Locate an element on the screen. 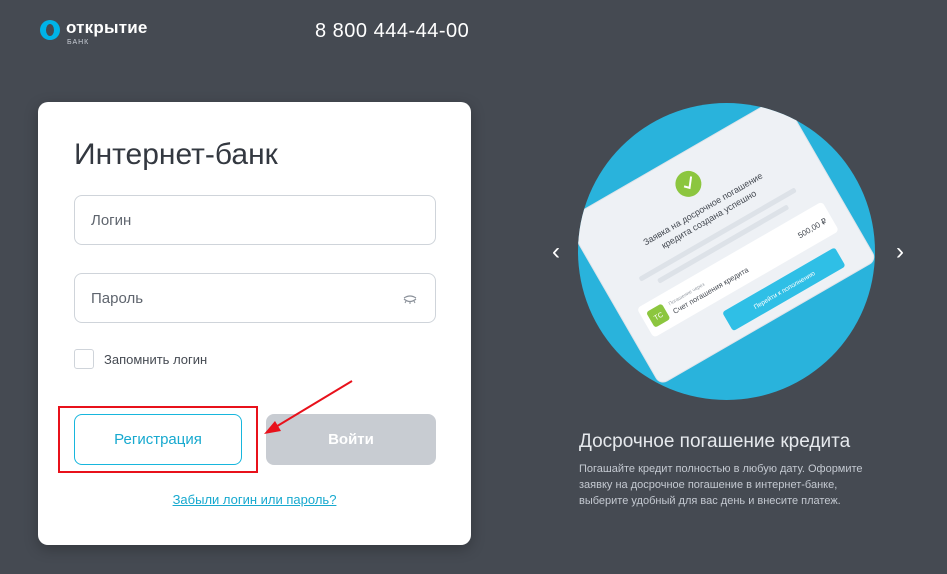 The width and height of the screenshot is (947, 574). remember-login: Запомнить логин is located at coordinates (140, 359).